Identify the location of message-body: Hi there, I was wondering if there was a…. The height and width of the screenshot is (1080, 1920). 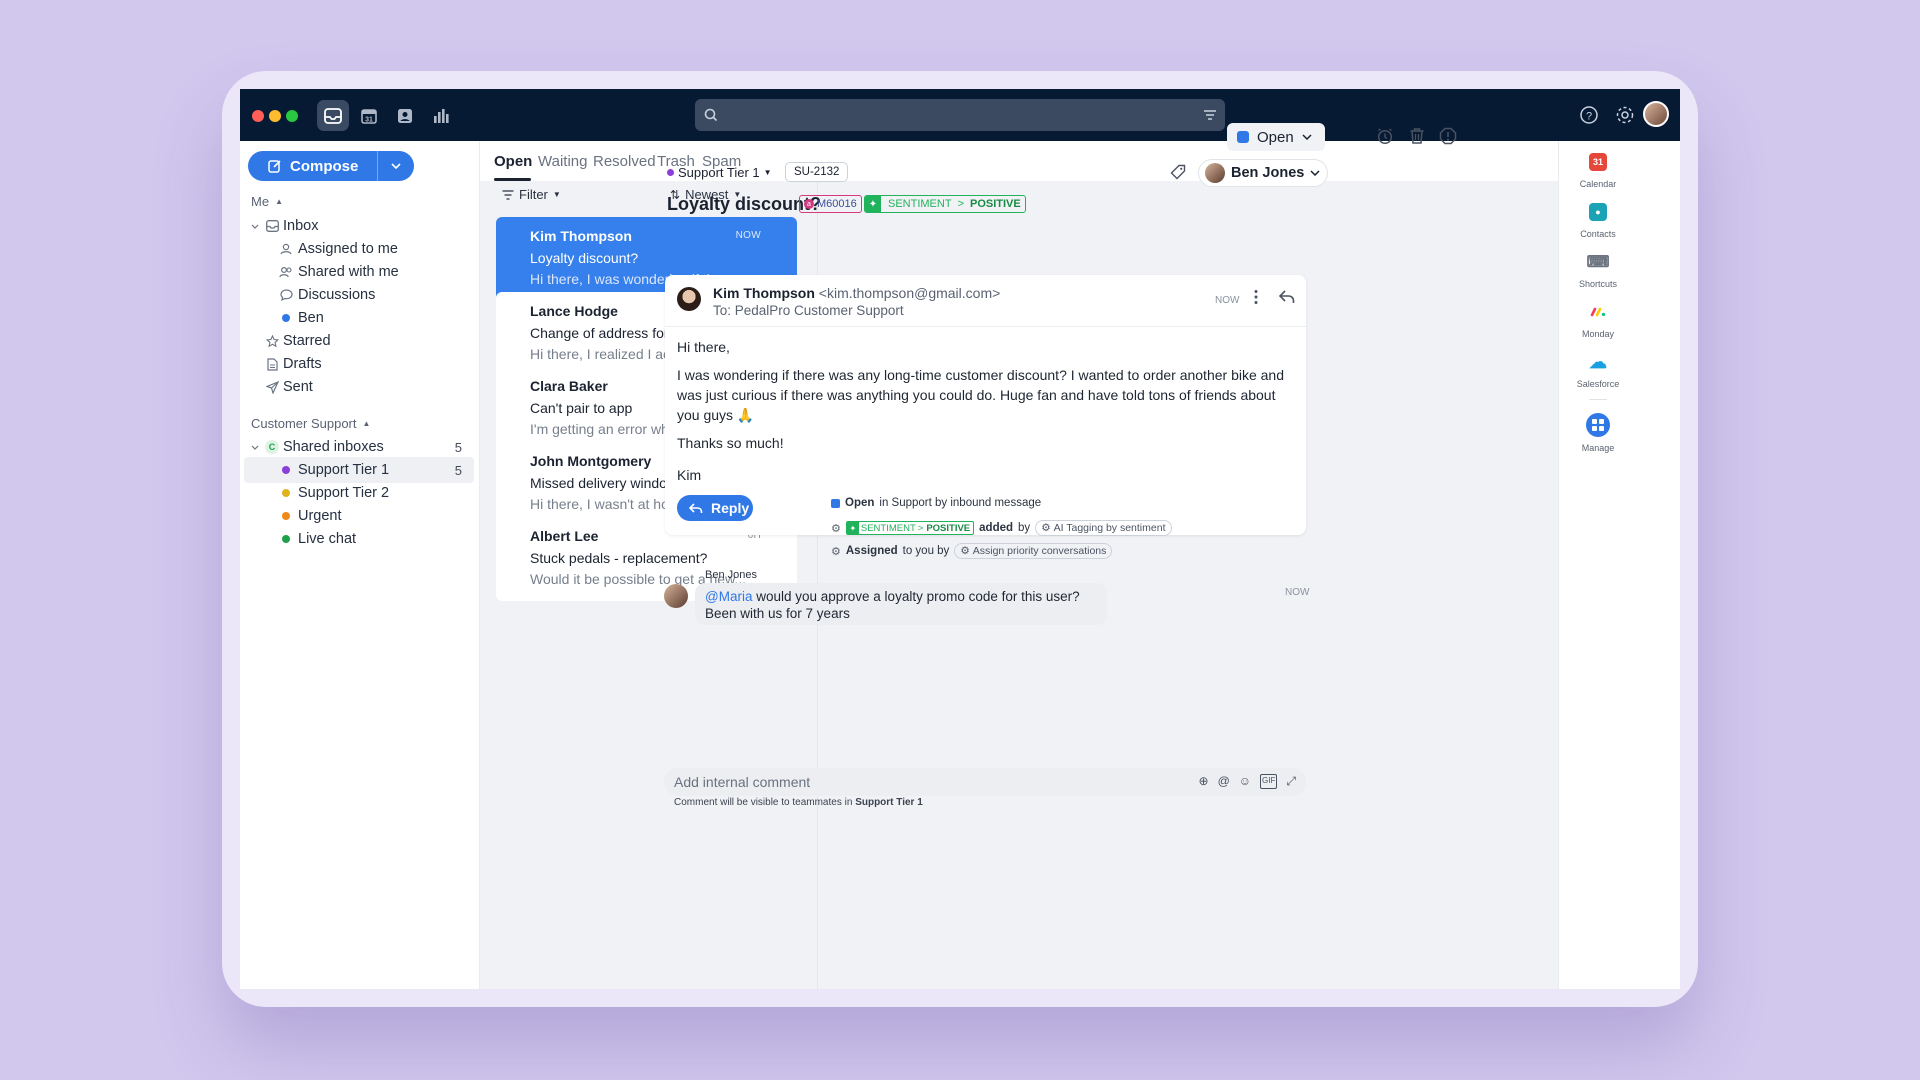
(987, 426).